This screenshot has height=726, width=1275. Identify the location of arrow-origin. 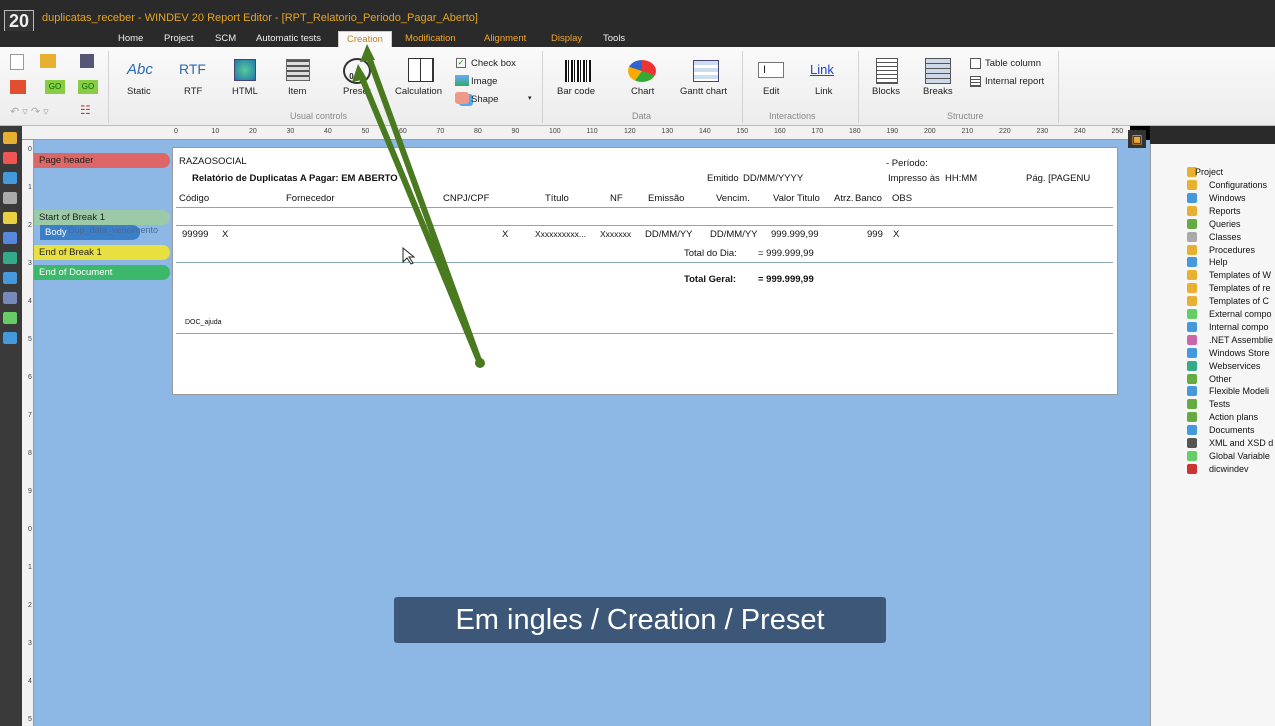
(480, 363).